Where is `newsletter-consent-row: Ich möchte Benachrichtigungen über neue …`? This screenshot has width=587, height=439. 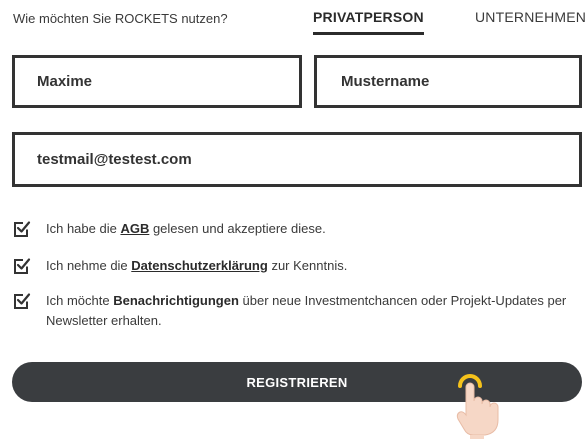 newsletter-consent-row: Ich möchte Benachrichtigungen über neue … is located at coordinates (295, 311).